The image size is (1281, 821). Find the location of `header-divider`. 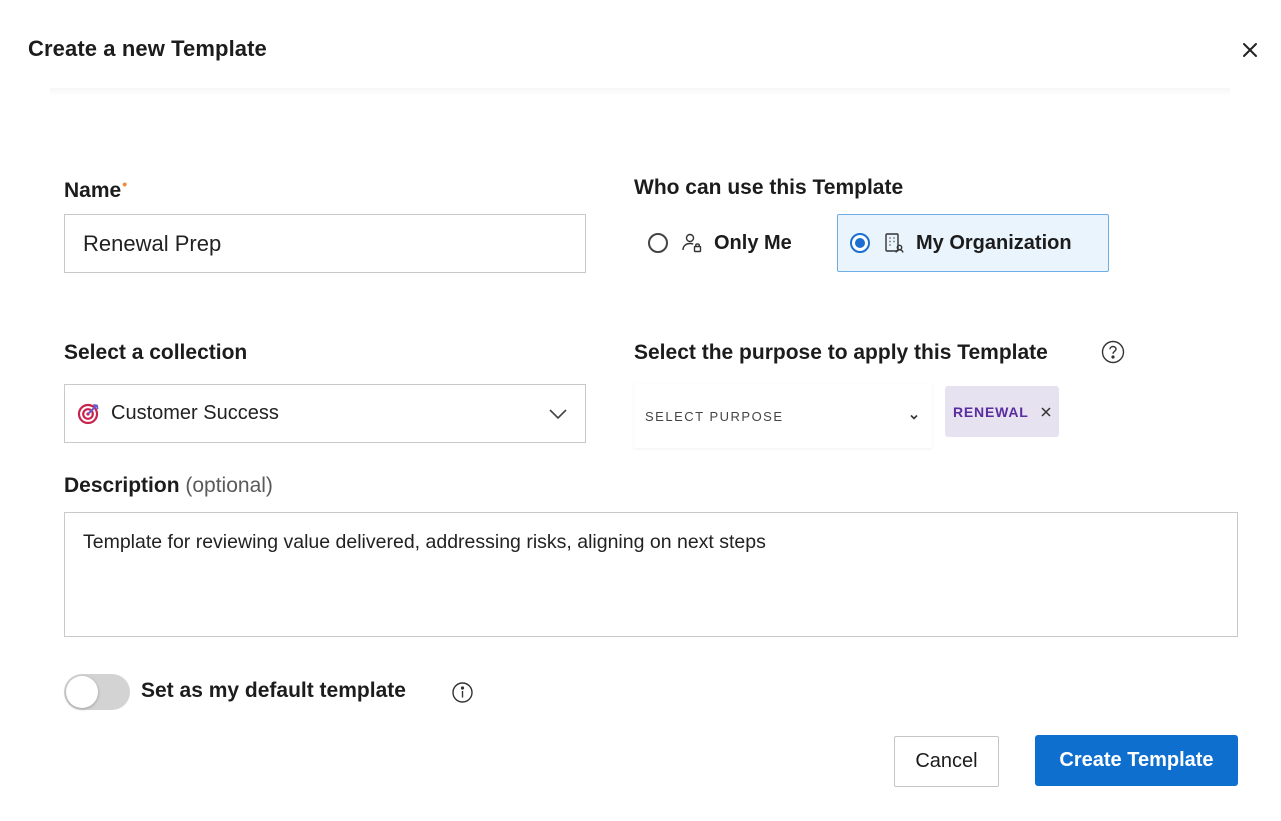

header-divider is located at coordinates (640, 92).